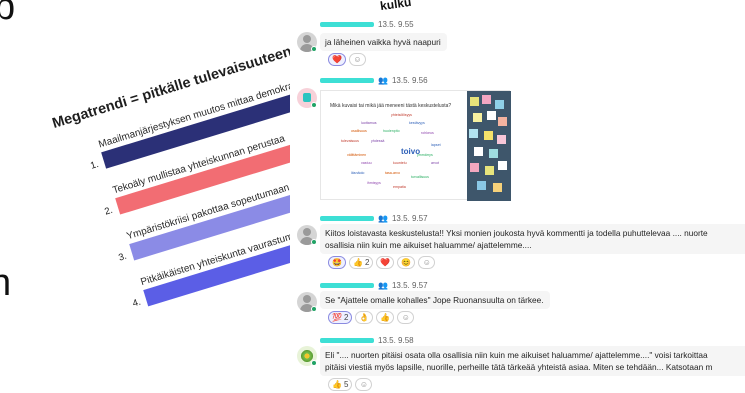 The height and width of the screenshot is (393, 745). I want to click on word-cloud-word: luottamus, so click(369, 123).